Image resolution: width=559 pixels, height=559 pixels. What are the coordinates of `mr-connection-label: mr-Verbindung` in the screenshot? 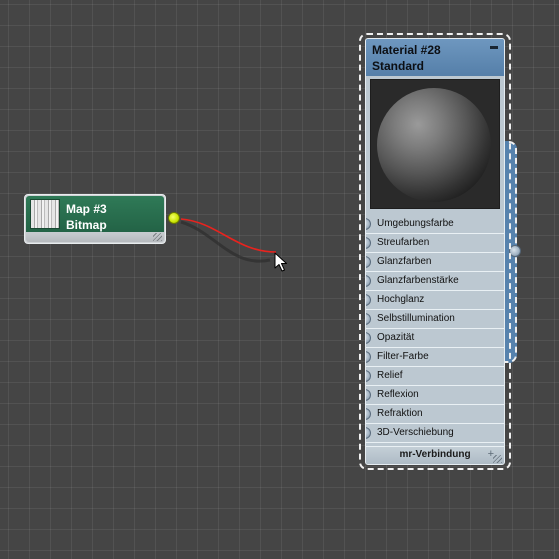 It's located at (435, 454).